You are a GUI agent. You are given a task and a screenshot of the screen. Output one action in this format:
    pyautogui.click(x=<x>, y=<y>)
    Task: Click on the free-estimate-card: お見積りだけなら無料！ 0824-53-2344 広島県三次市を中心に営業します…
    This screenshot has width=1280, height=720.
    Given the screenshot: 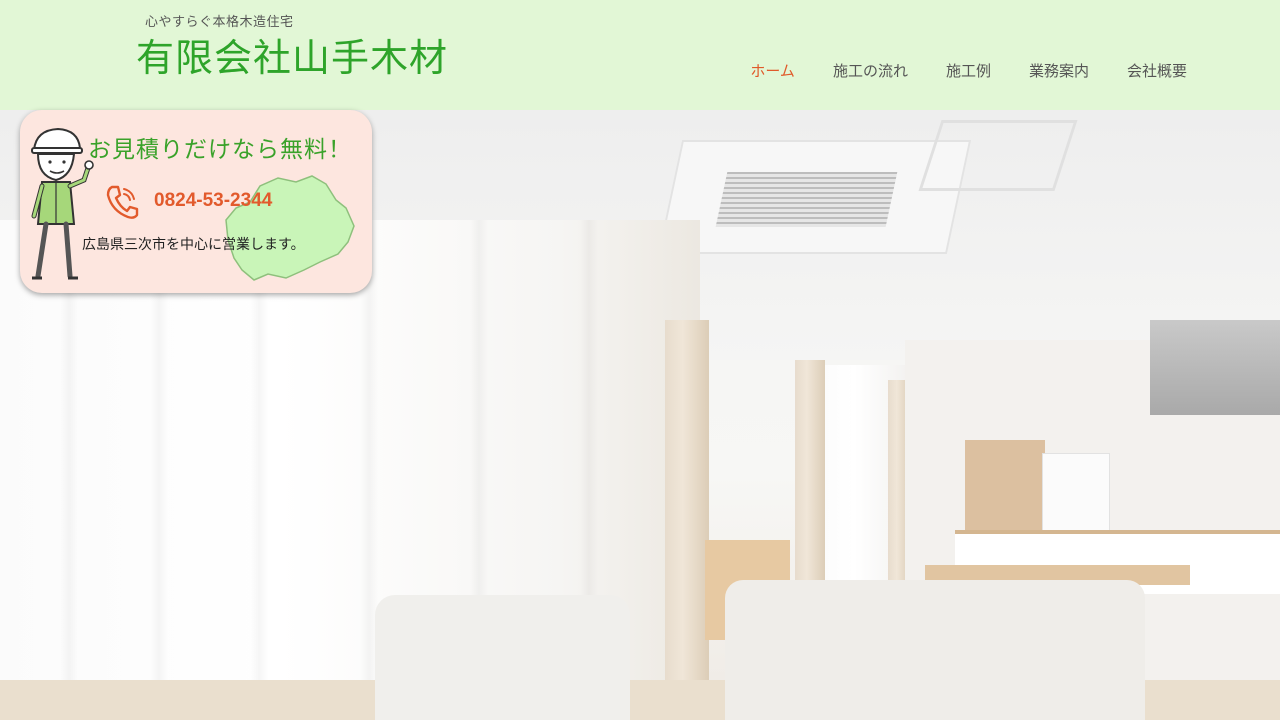 What is the action you would take?
    pyautogui.click(x=196, y=201)
    